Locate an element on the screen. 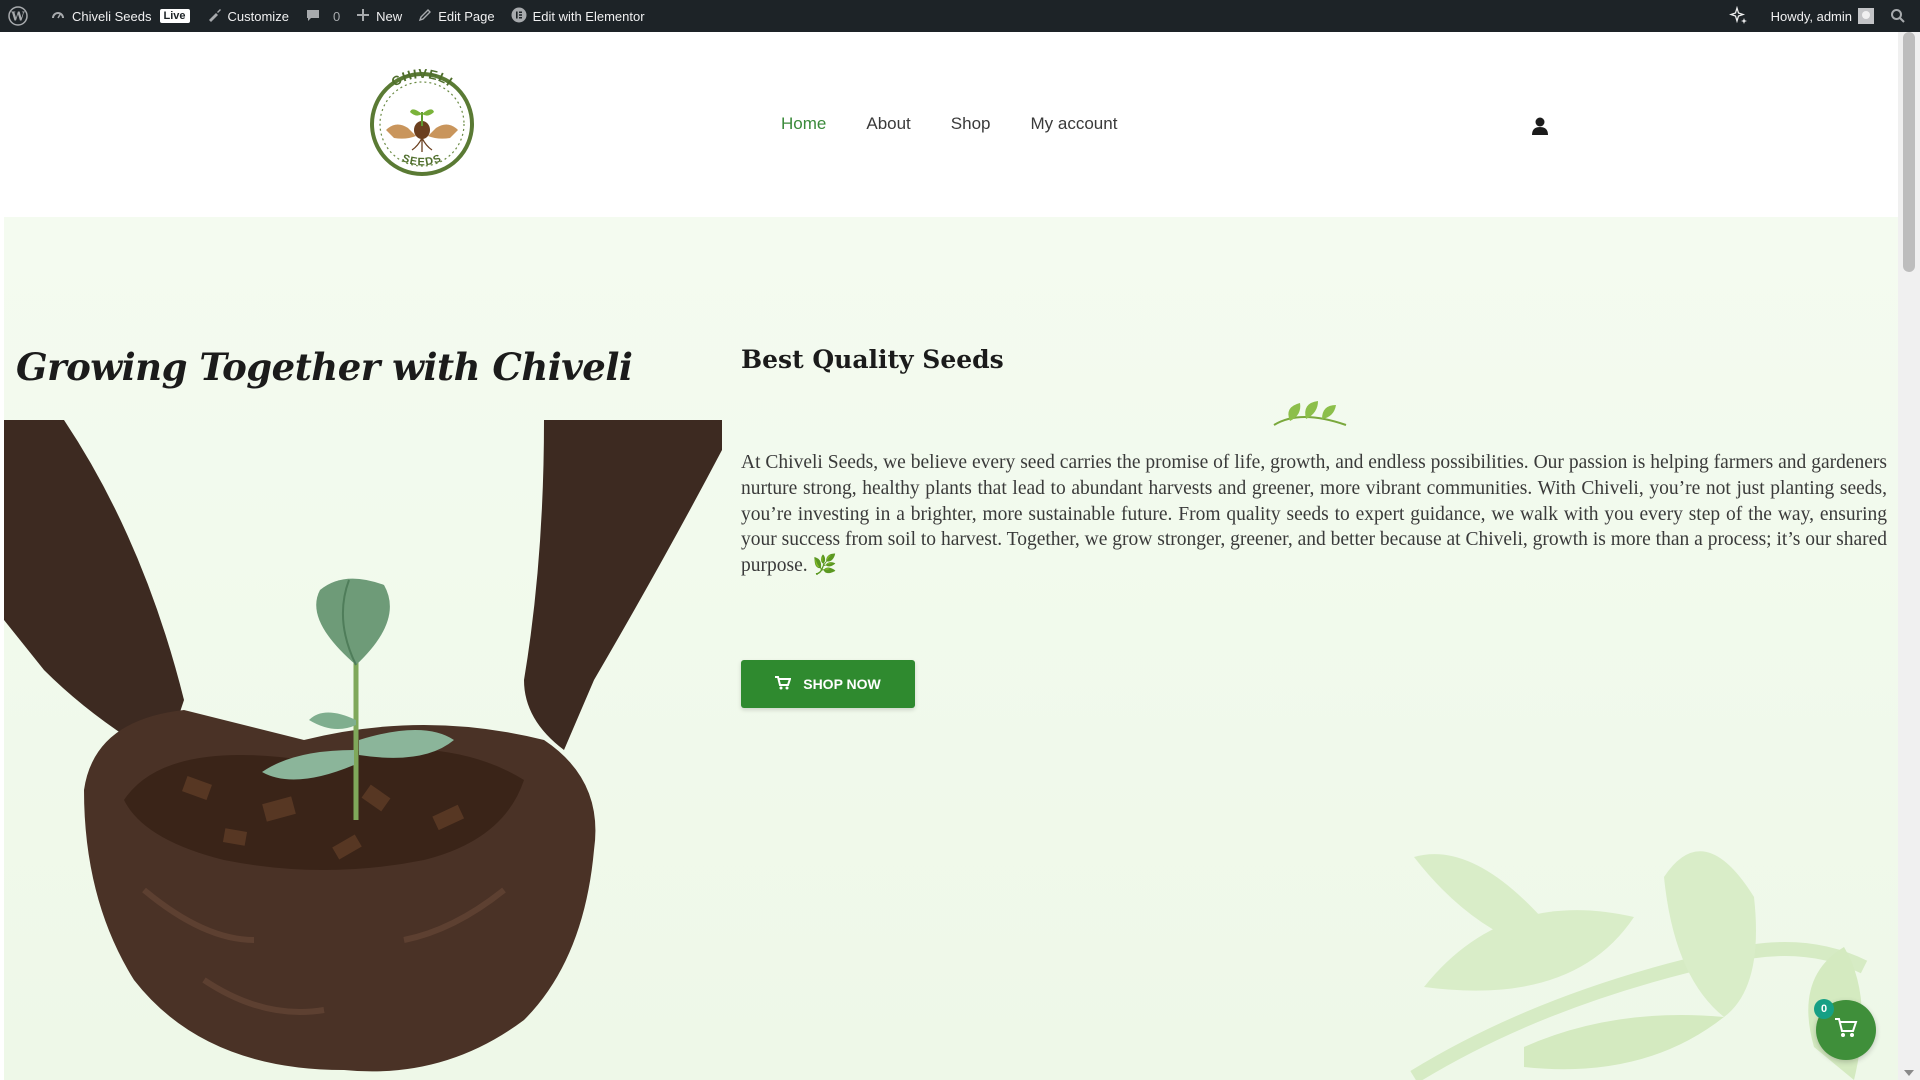 The image size is (1920, 1080). site-name-link: Chiveli Seeds Live is located at coordinates (120, 16).